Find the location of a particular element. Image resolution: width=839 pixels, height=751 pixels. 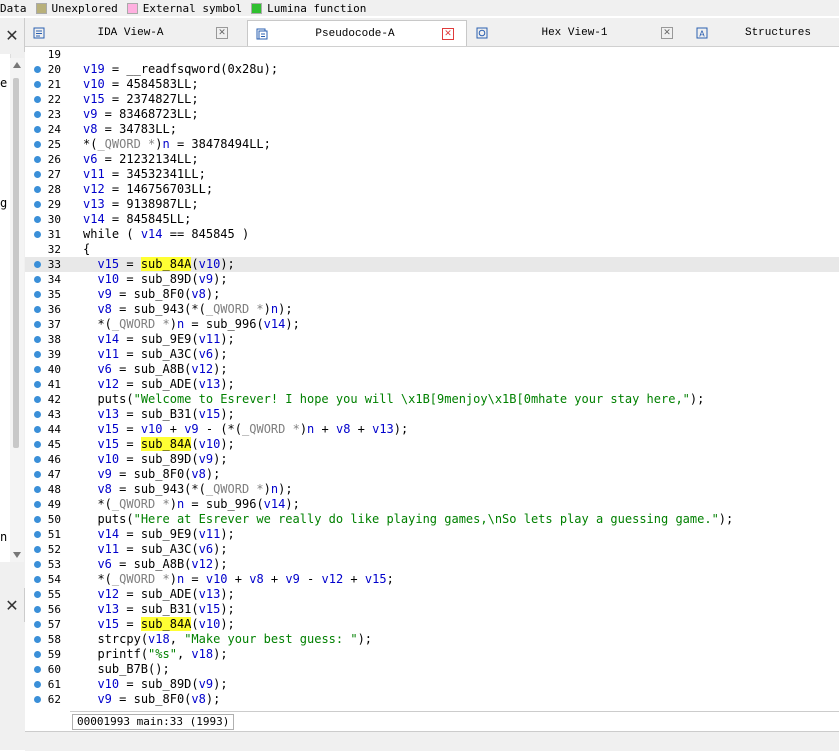

left-pane-scrollbar is located at coordinates (17, 310).